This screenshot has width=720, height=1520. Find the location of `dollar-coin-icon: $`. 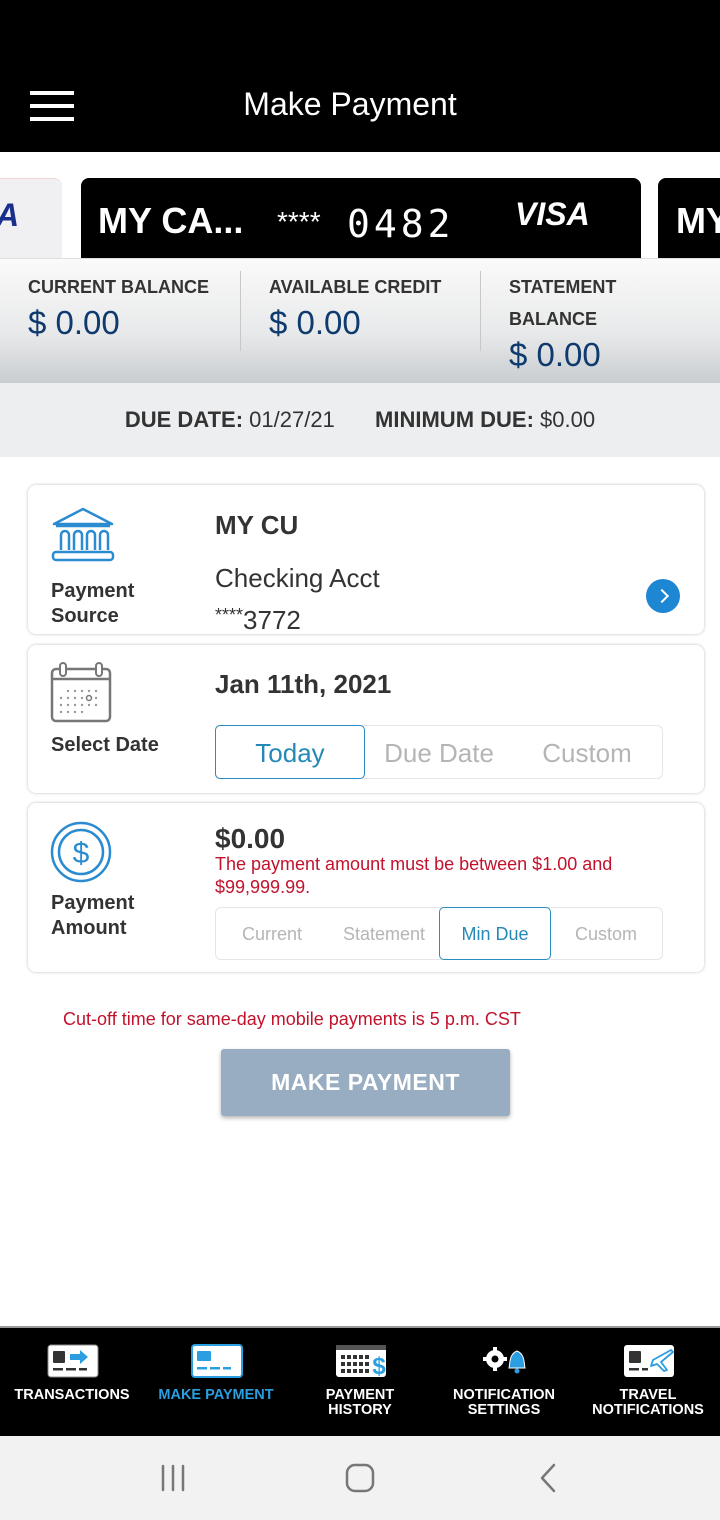

dollar-coin-icon: $ is located at coordinates (81, 852).